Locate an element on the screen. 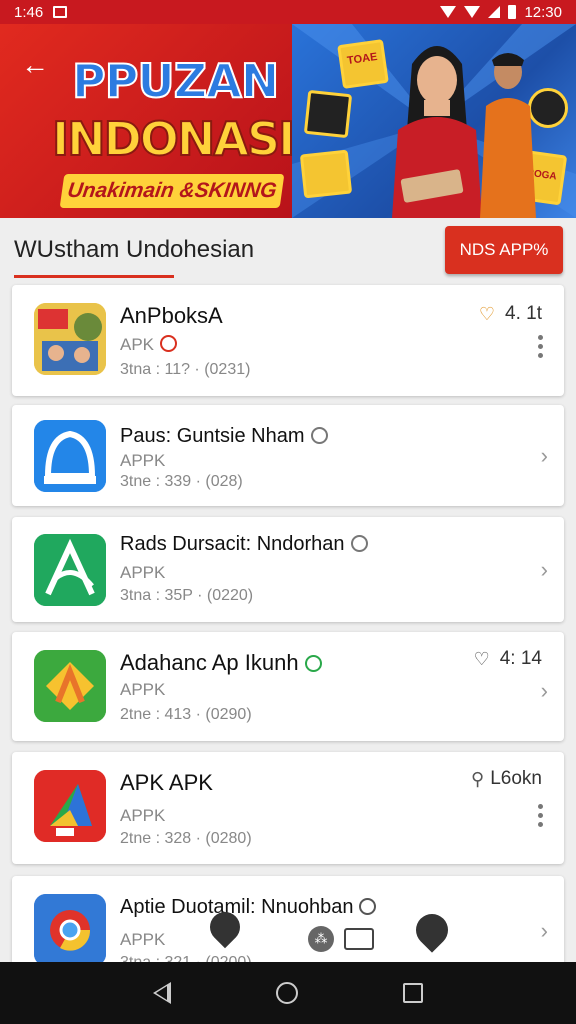 This screenshot has width=576, height=1024. status-time-right: 12:30 is located at coordinates (543, 12).